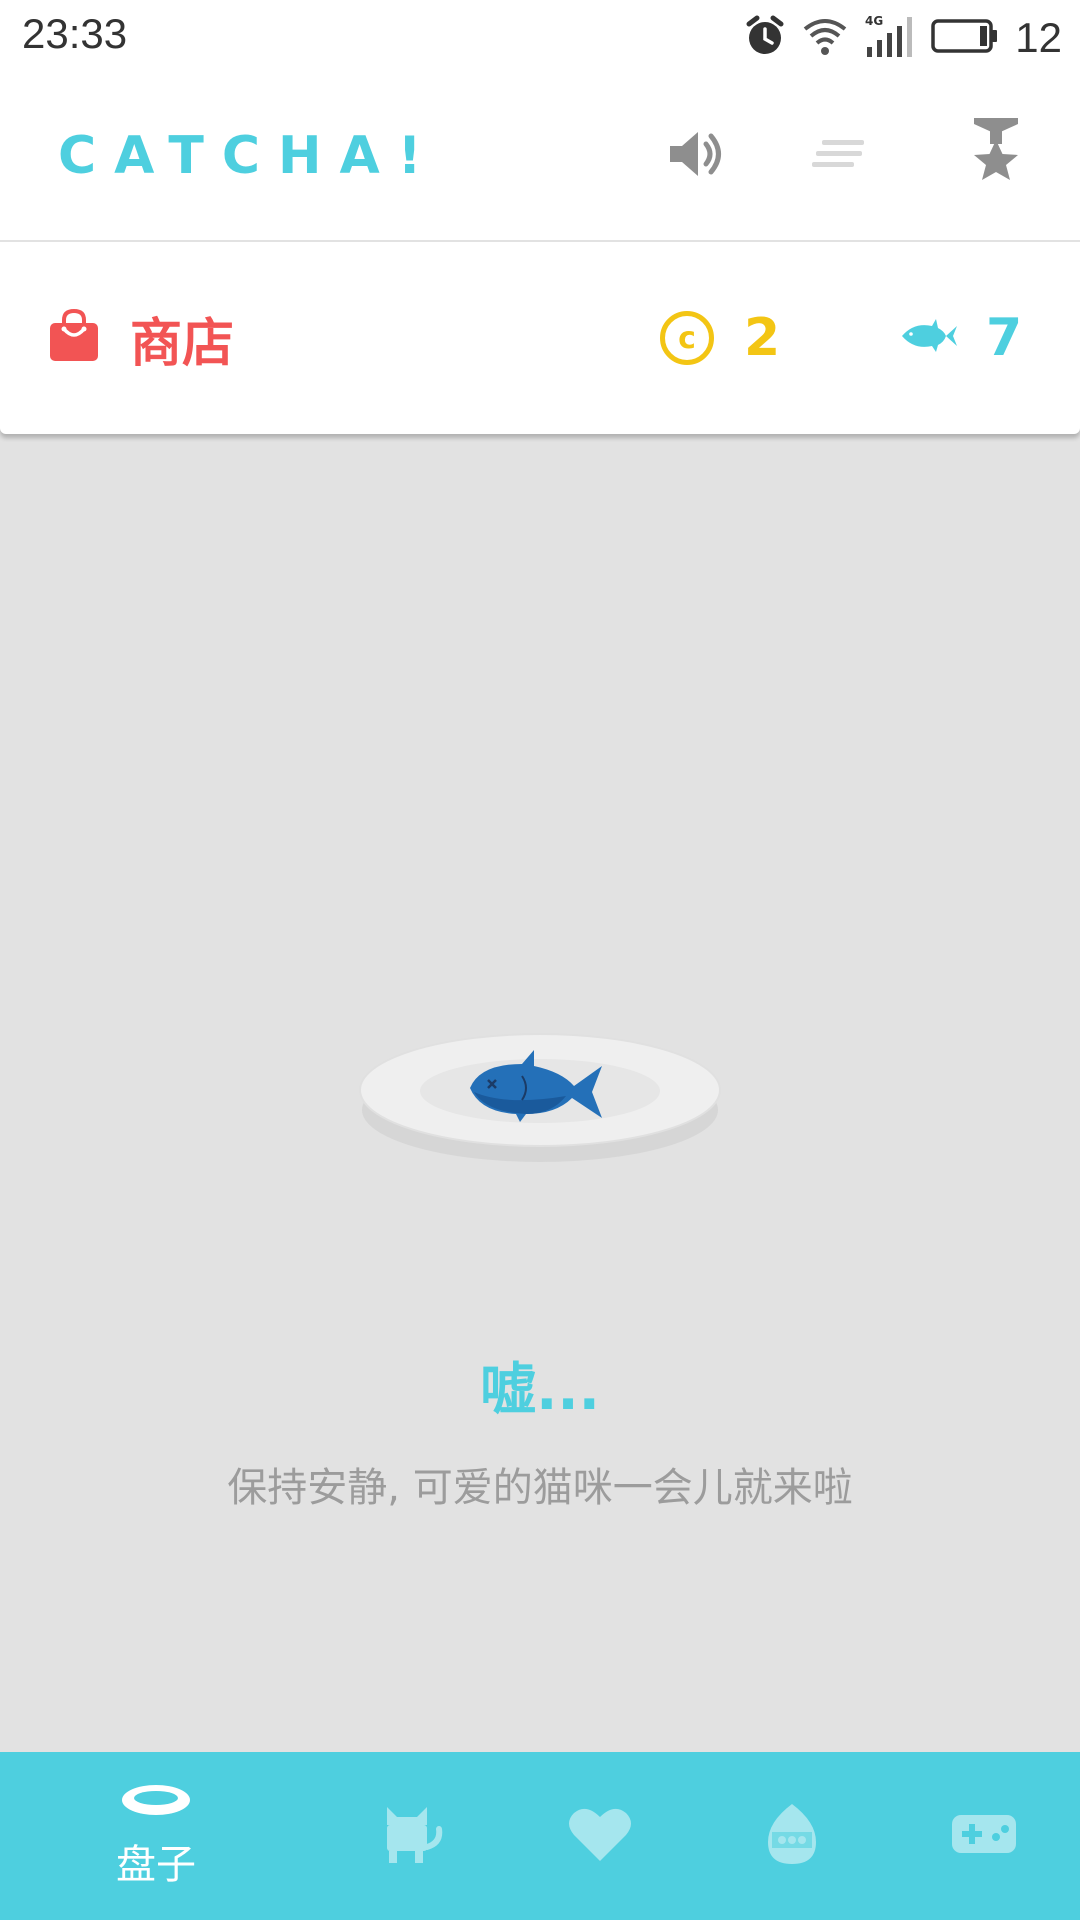  What do you see at coordinates (540, 38) in the screenshot?
I see `status-bar: 23:33 4G 12` at bounding box center [540, 38].